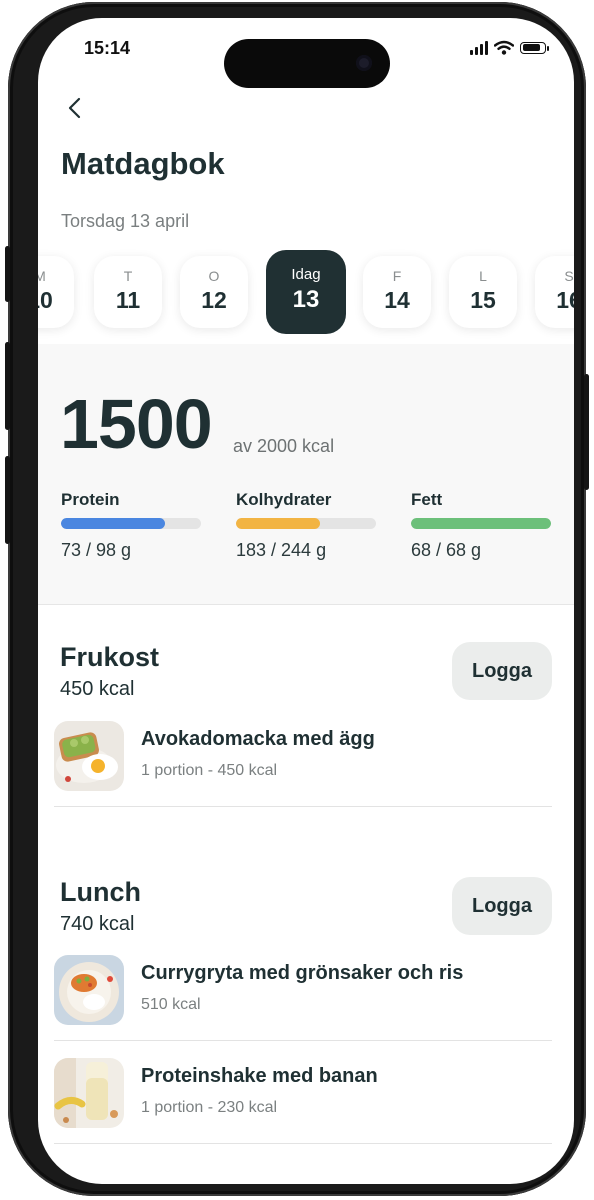  Describe the element at coordinates (214, 300) in the screenshot. I see `day-number: 12` at that location.